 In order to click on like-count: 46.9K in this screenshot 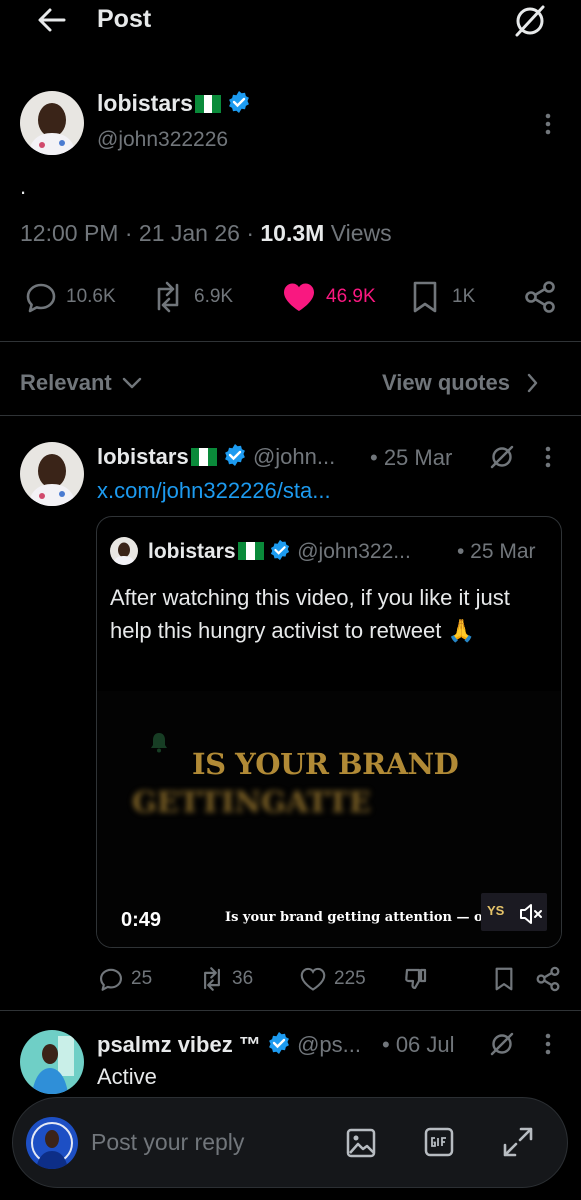, I will do `click(351, 296)`.